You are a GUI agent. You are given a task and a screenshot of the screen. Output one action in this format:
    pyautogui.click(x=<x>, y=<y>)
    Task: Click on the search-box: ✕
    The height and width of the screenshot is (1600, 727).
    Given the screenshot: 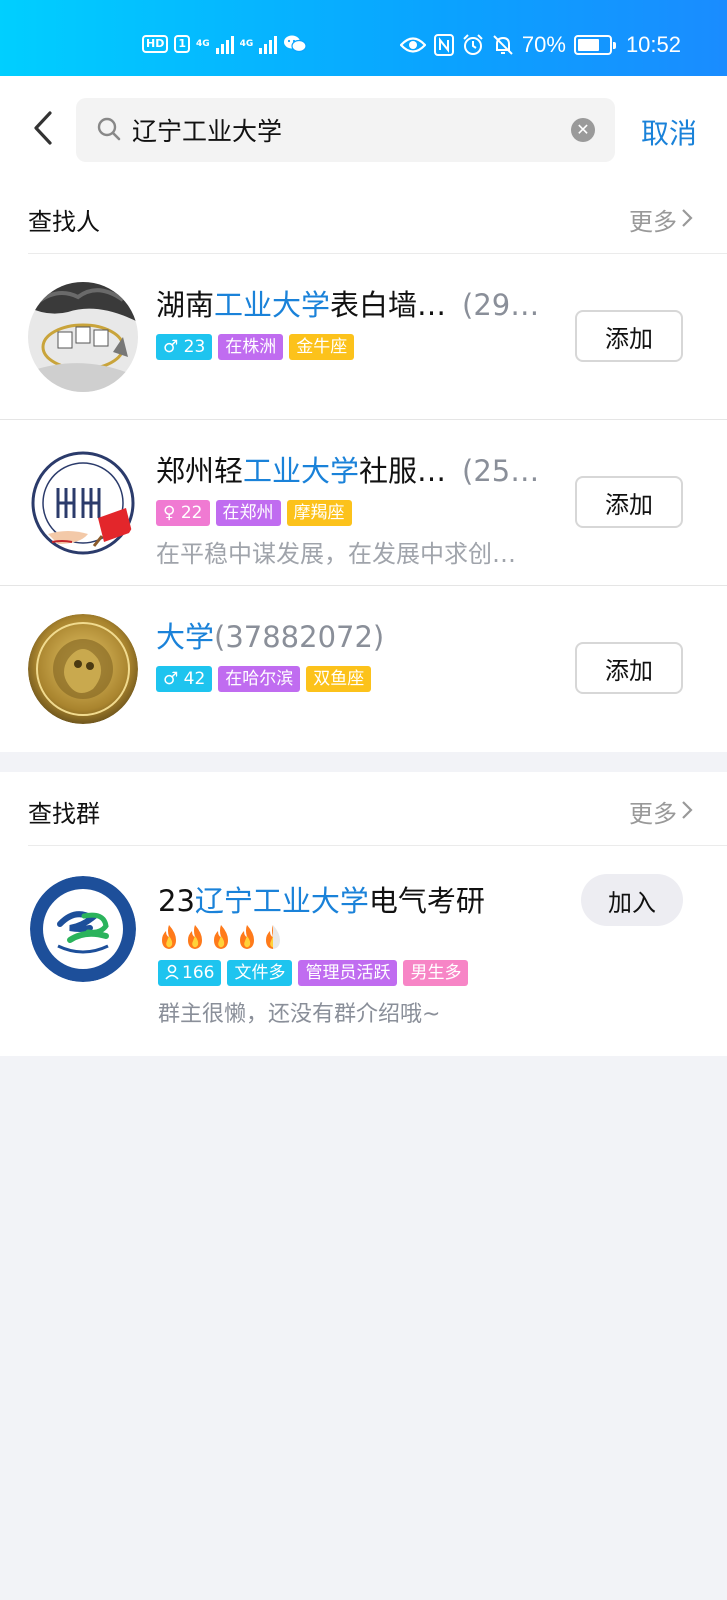 What is the action you would take?
    pyautogui.click(x=345, y=130)
    